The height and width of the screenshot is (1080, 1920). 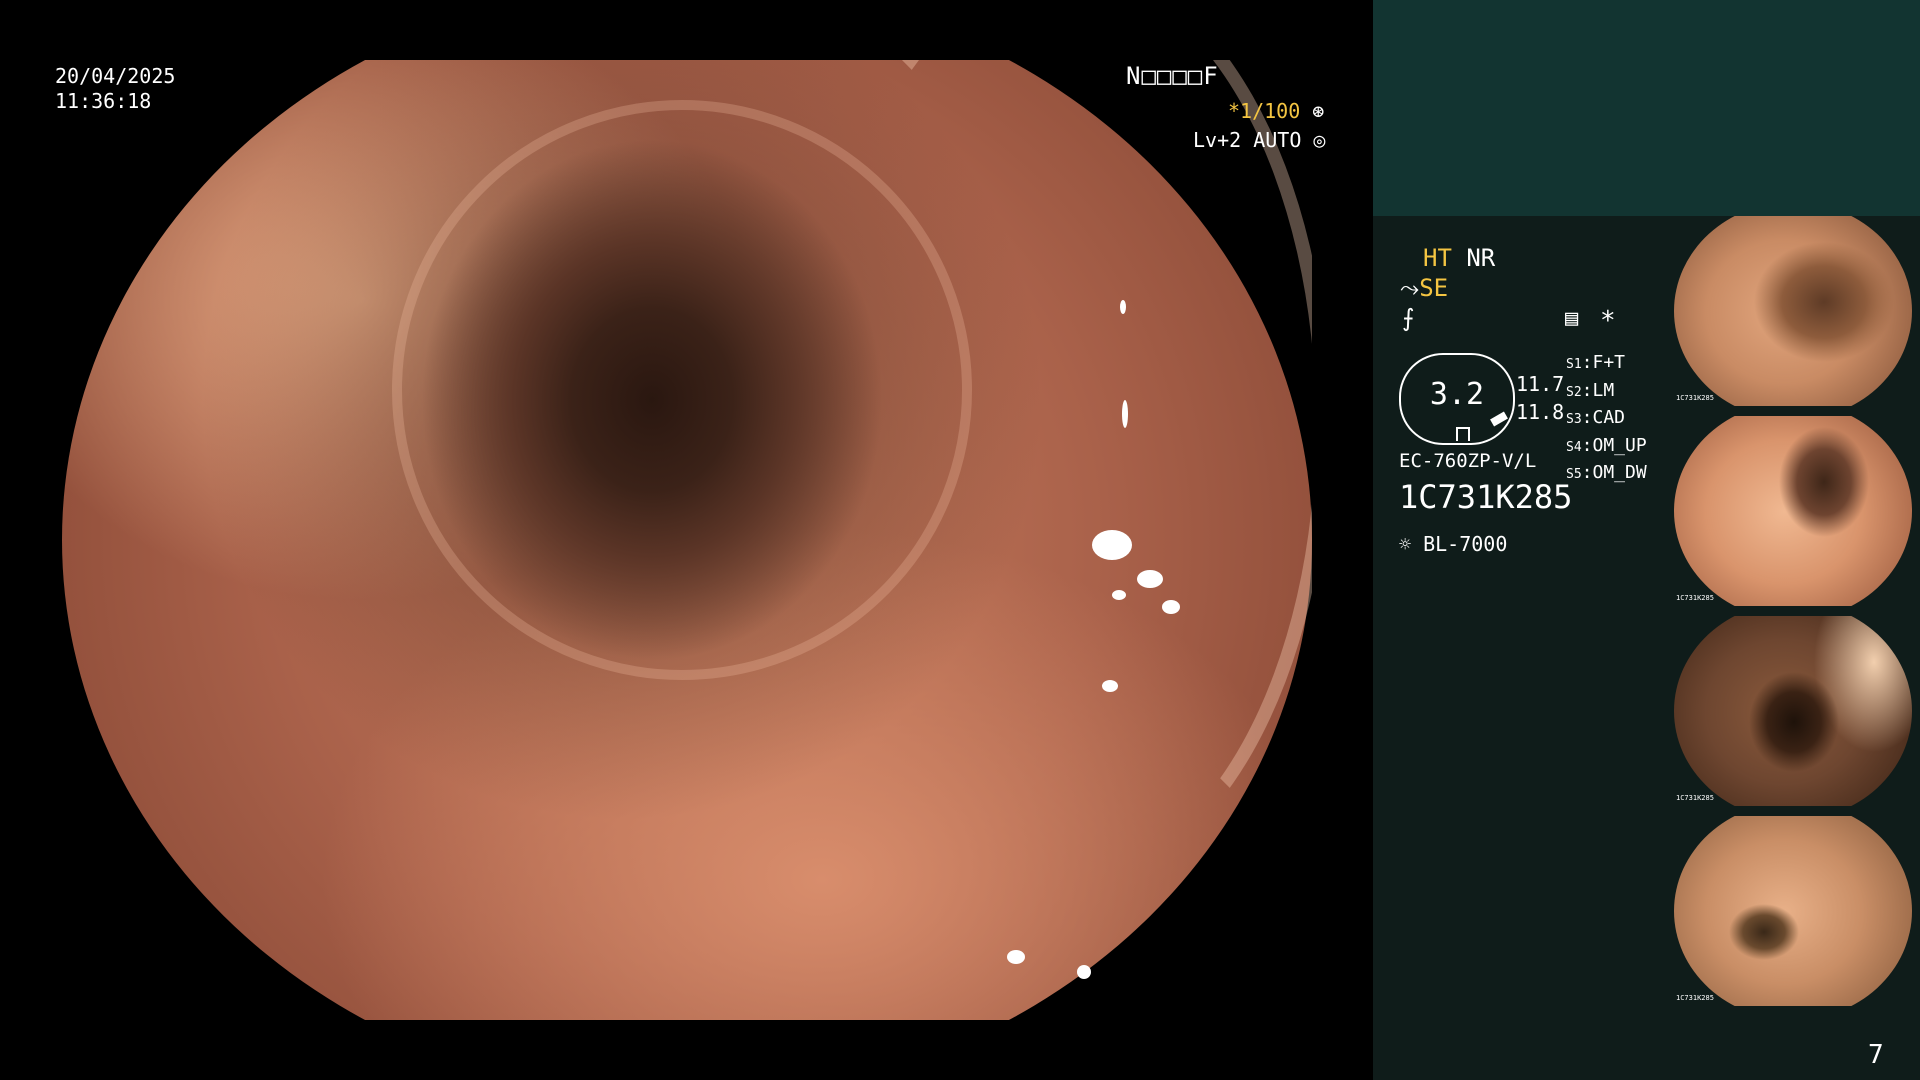 What do you see at coordinates (1459, 258) in the screenshot?
I see `enhancement-modes: HT NR` at bounding box center [1459, 258].